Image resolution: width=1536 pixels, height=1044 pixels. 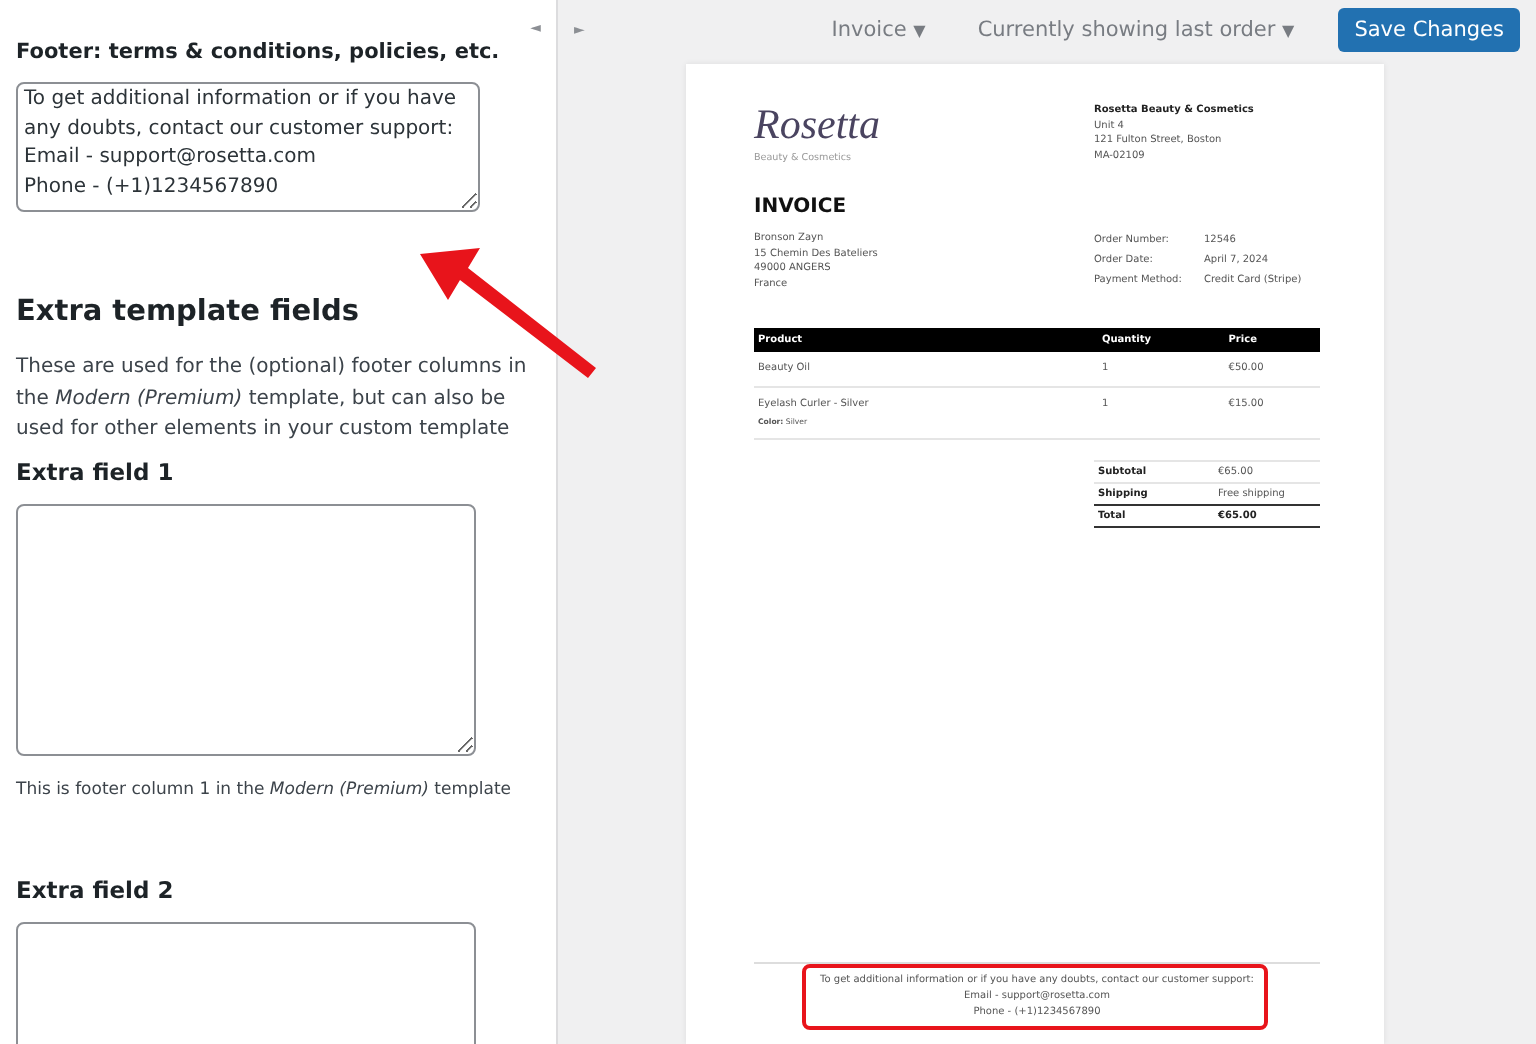 What do you see at coordinates (96, 889) in the screenshot?
I see `field-label: Extra field 2` at bounding box center [96, 889].